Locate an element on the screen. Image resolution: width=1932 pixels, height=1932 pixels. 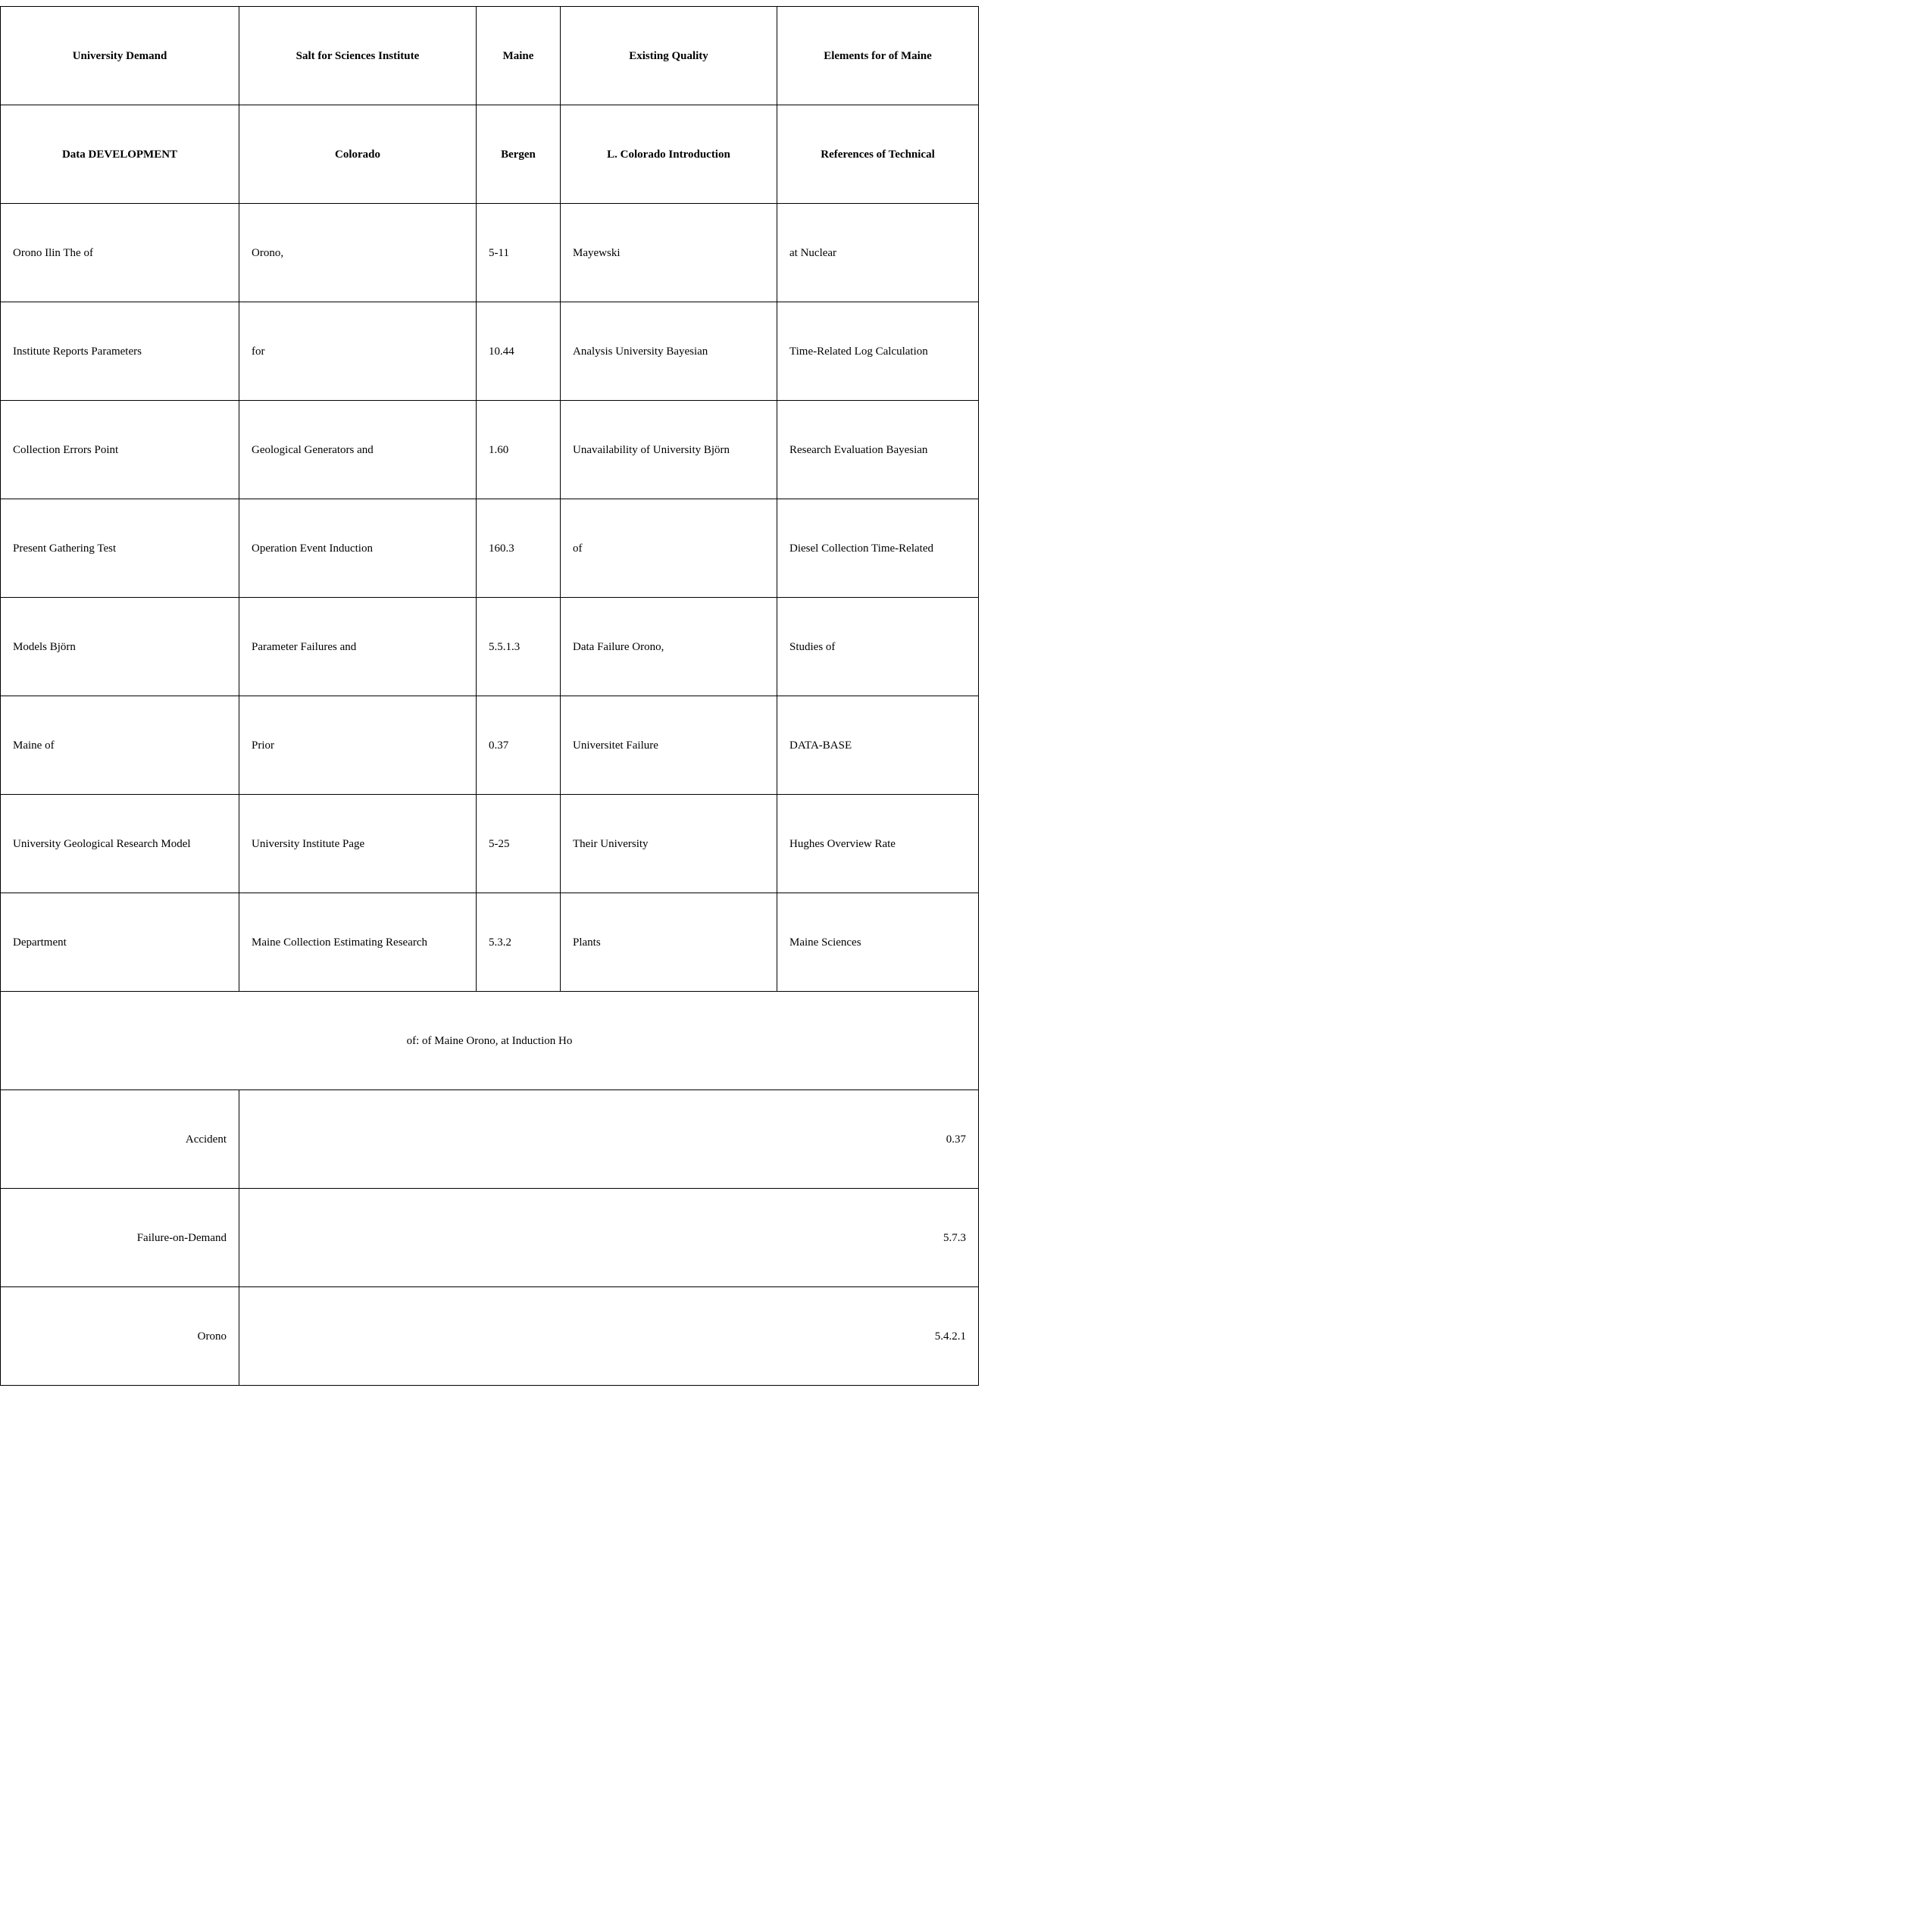
table-cell: Geological Generators and is located at coordinates (358, 449).